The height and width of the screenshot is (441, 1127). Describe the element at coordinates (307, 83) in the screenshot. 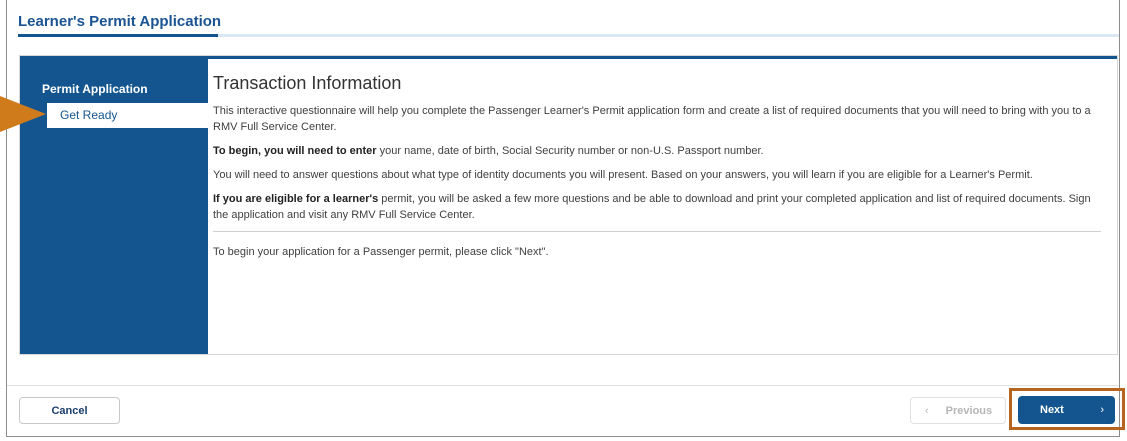

I see `section-heading: Transaction Information` at that location.